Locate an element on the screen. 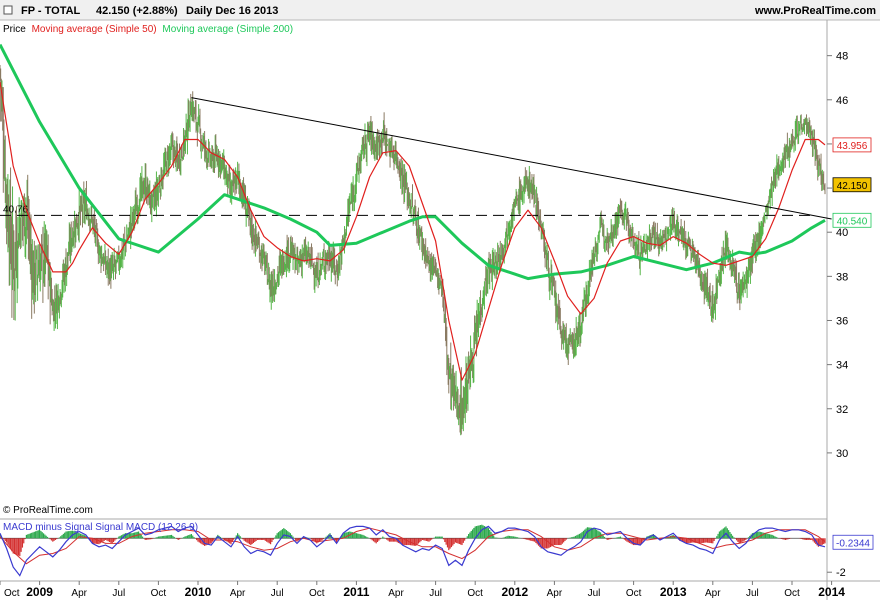 The image size is (880, 603). macd-legend: MACD minus Signal Signal MACD (12 26 9) is located at coordinates (100, 527).